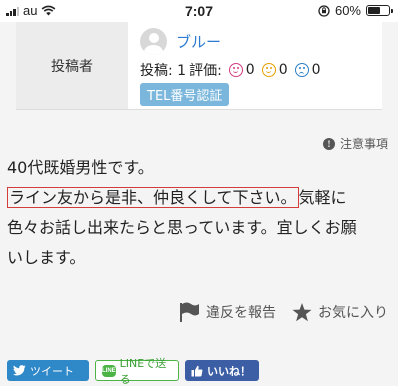 The height and width of the screenshot is (386, 398). I want to click on message-line-3: 色々お話し出来たらと思っています。宜しくお願, so click(182, 227).